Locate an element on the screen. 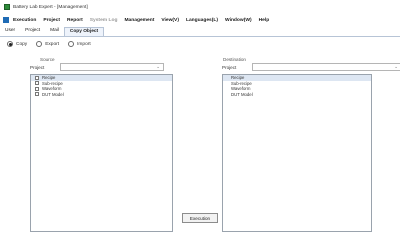 Image resolution: width=400 pixels, height=250 pixels. menu-item-execution: Execution is located at coordinates (24, 20).